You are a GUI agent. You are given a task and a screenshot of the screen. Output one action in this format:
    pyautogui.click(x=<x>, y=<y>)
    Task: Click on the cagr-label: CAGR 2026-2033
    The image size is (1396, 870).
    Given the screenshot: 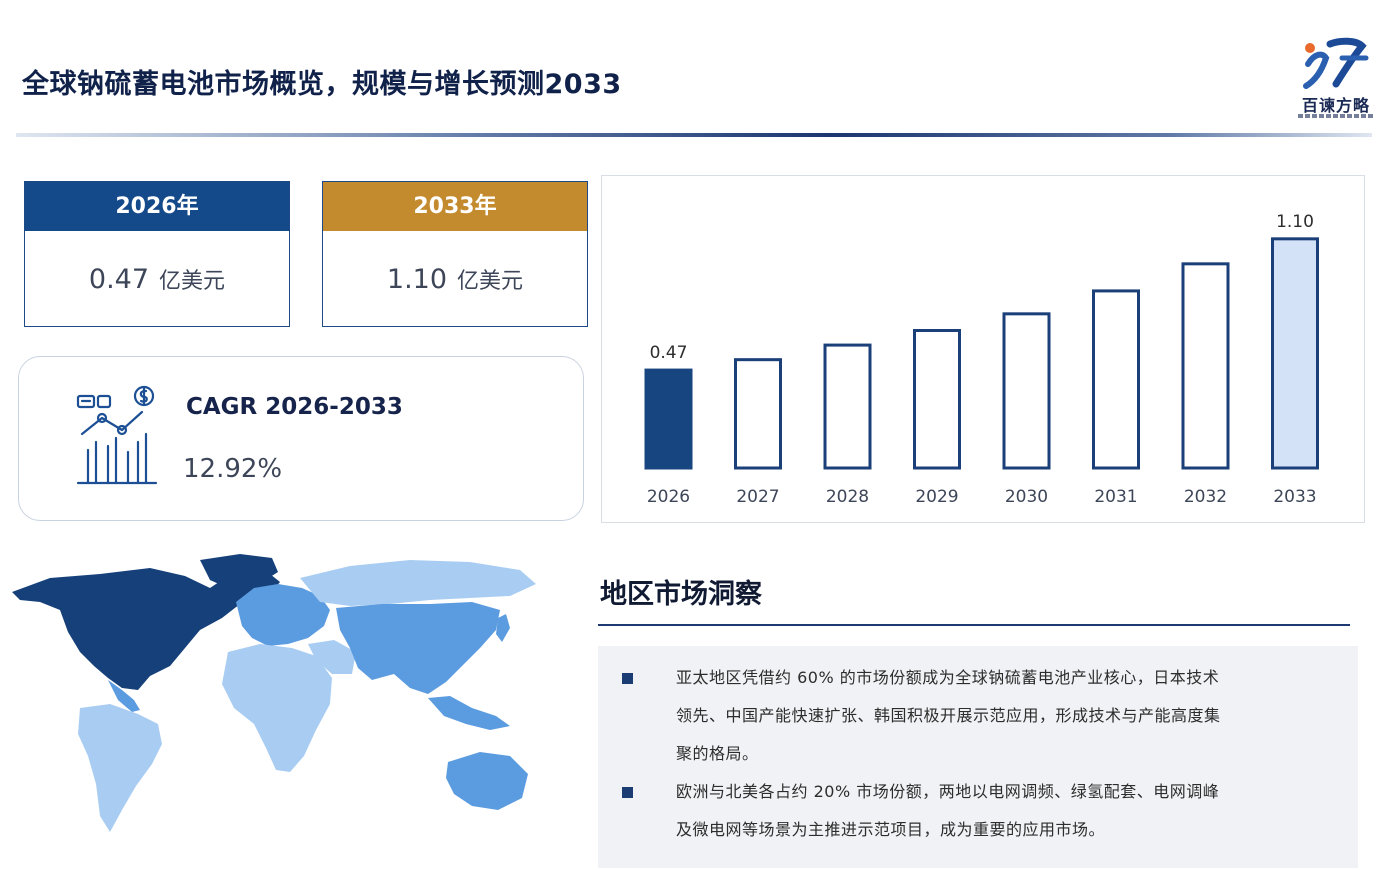 What is the action you would take?
    pyautogui.click(x=294, y=407)
    